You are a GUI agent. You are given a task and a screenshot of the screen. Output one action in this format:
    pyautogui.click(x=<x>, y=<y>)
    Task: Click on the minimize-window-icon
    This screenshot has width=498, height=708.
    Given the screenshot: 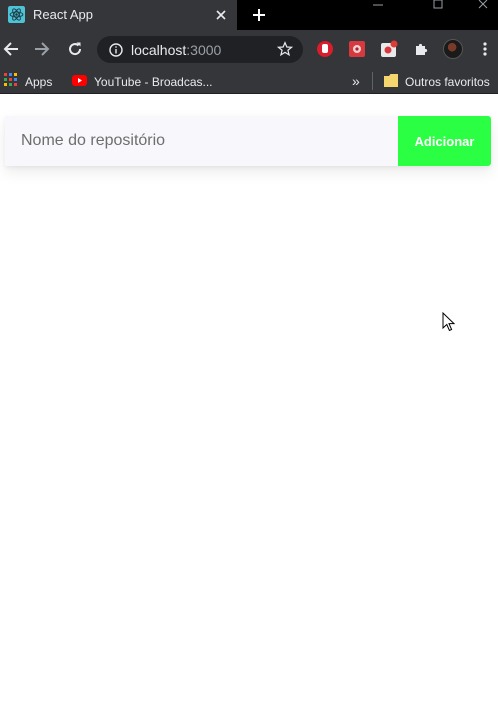 What is the action you would take?
    pyautogui.click(x=378, y=5)
    